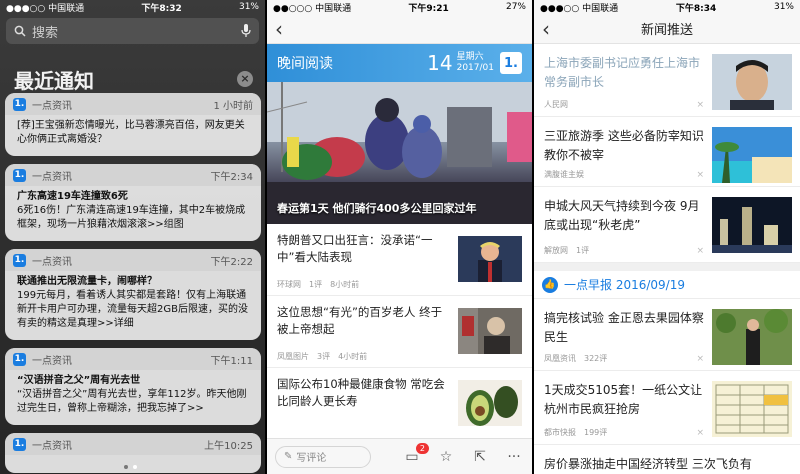  What do you see at coordinates (422, 448) in the screenshot?
I see `comment-count-badge: 2` at bounding box center [422, 448].